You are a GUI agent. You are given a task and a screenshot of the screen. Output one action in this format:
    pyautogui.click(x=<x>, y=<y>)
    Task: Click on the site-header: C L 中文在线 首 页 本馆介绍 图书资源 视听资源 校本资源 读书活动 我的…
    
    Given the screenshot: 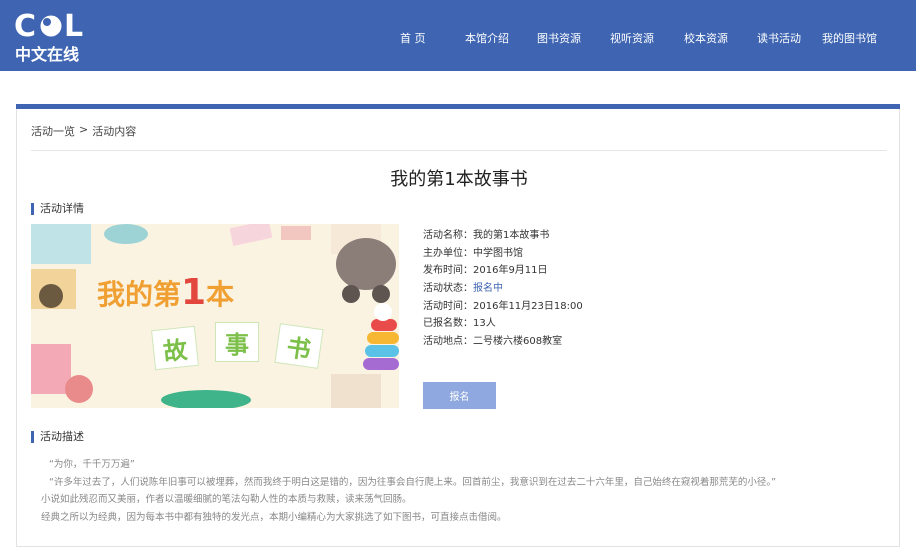 What is the action you would take?
    pyautogui.click(x=458, y=35)
    